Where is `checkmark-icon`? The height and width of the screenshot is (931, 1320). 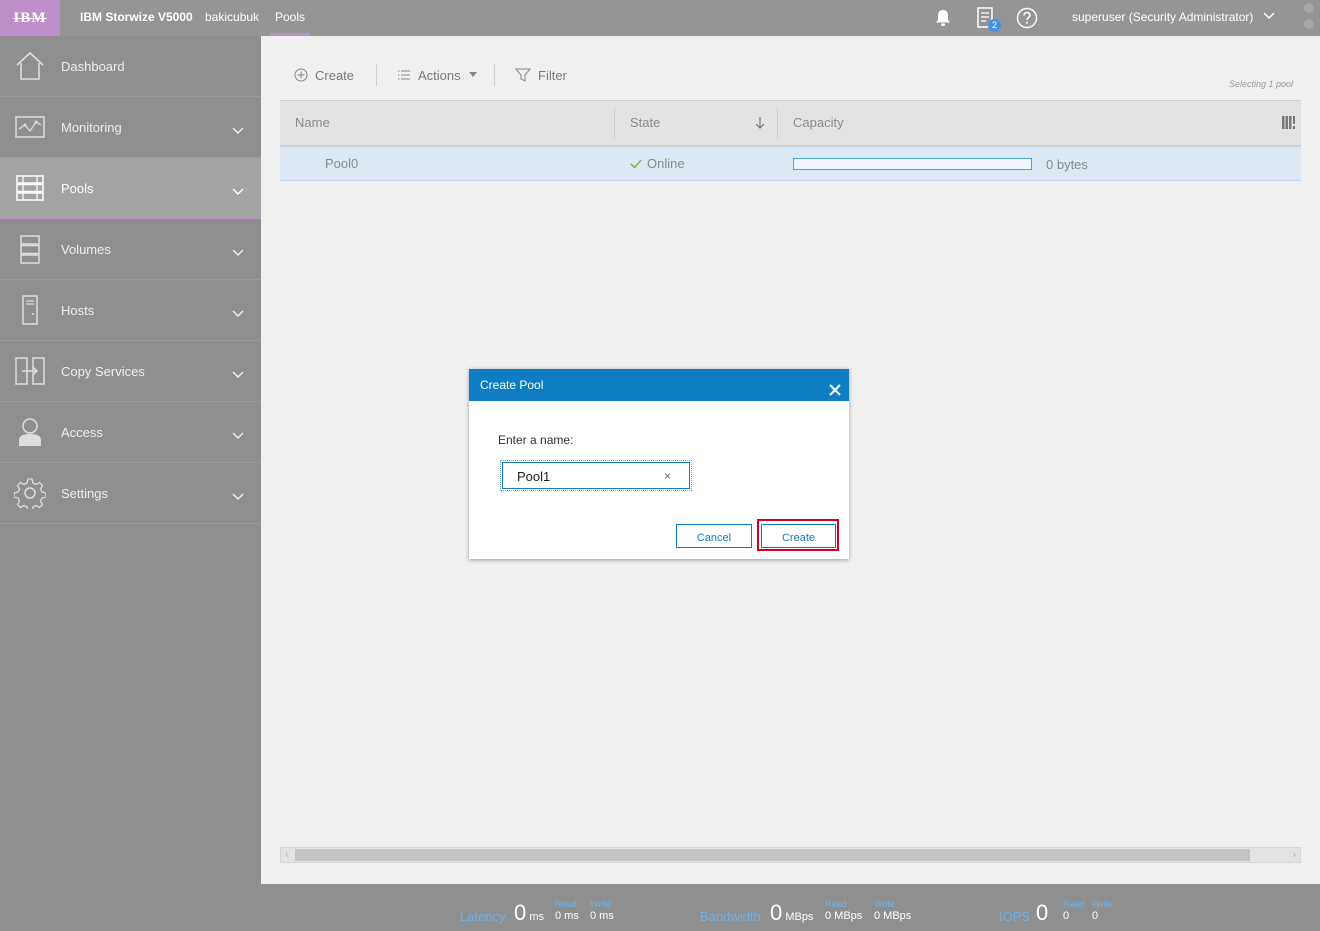
checkmark-icon is located at coordinates (636, 163).